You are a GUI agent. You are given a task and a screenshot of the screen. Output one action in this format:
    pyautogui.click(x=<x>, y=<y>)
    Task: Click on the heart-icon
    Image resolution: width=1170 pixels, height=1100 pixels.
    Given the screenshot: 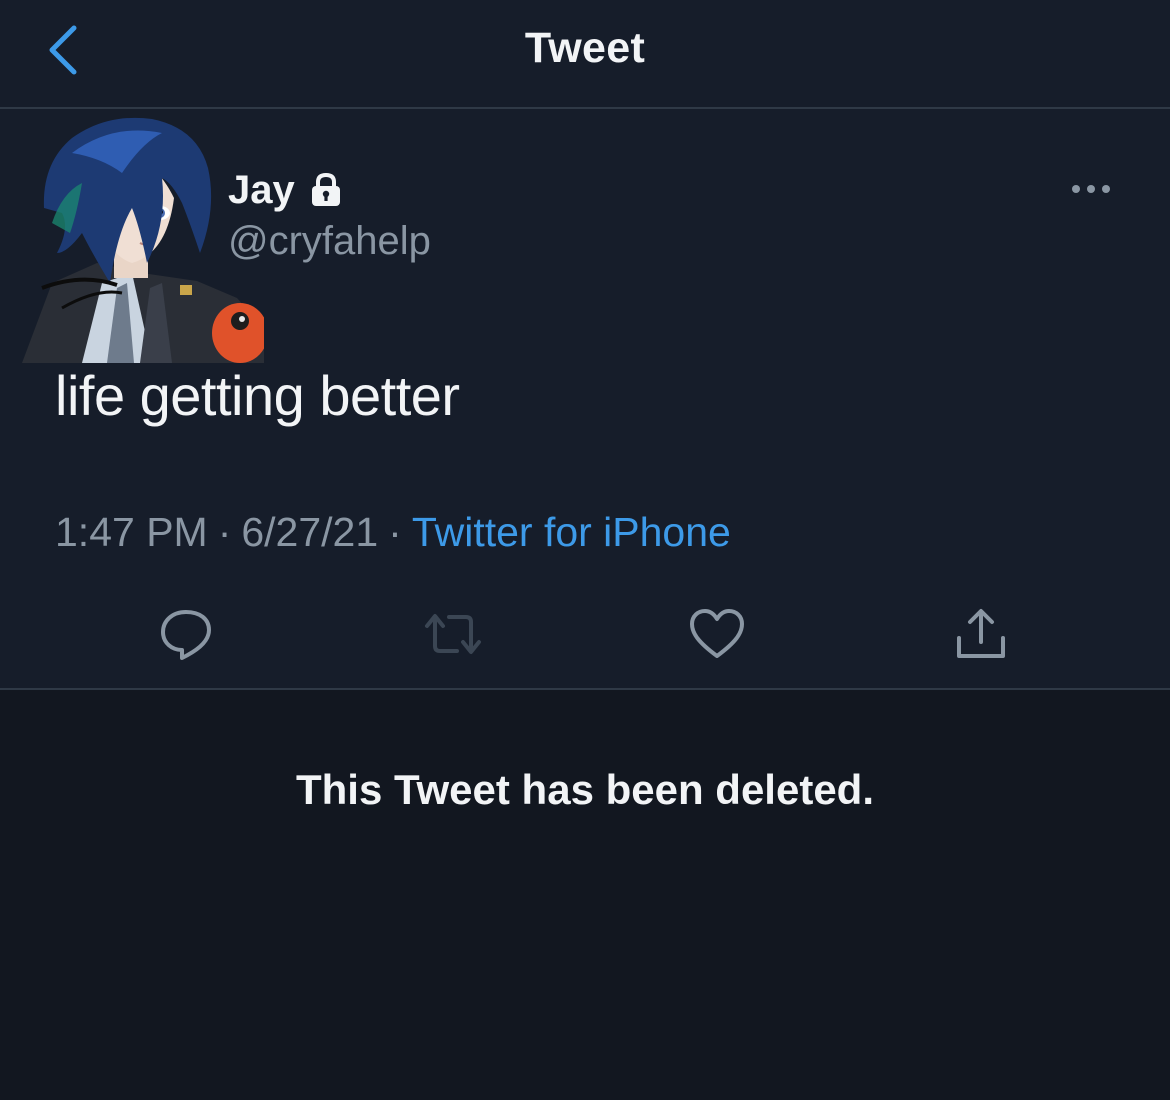 What is the action you would take?
    pyautogui.click(x=717, y=633)
    